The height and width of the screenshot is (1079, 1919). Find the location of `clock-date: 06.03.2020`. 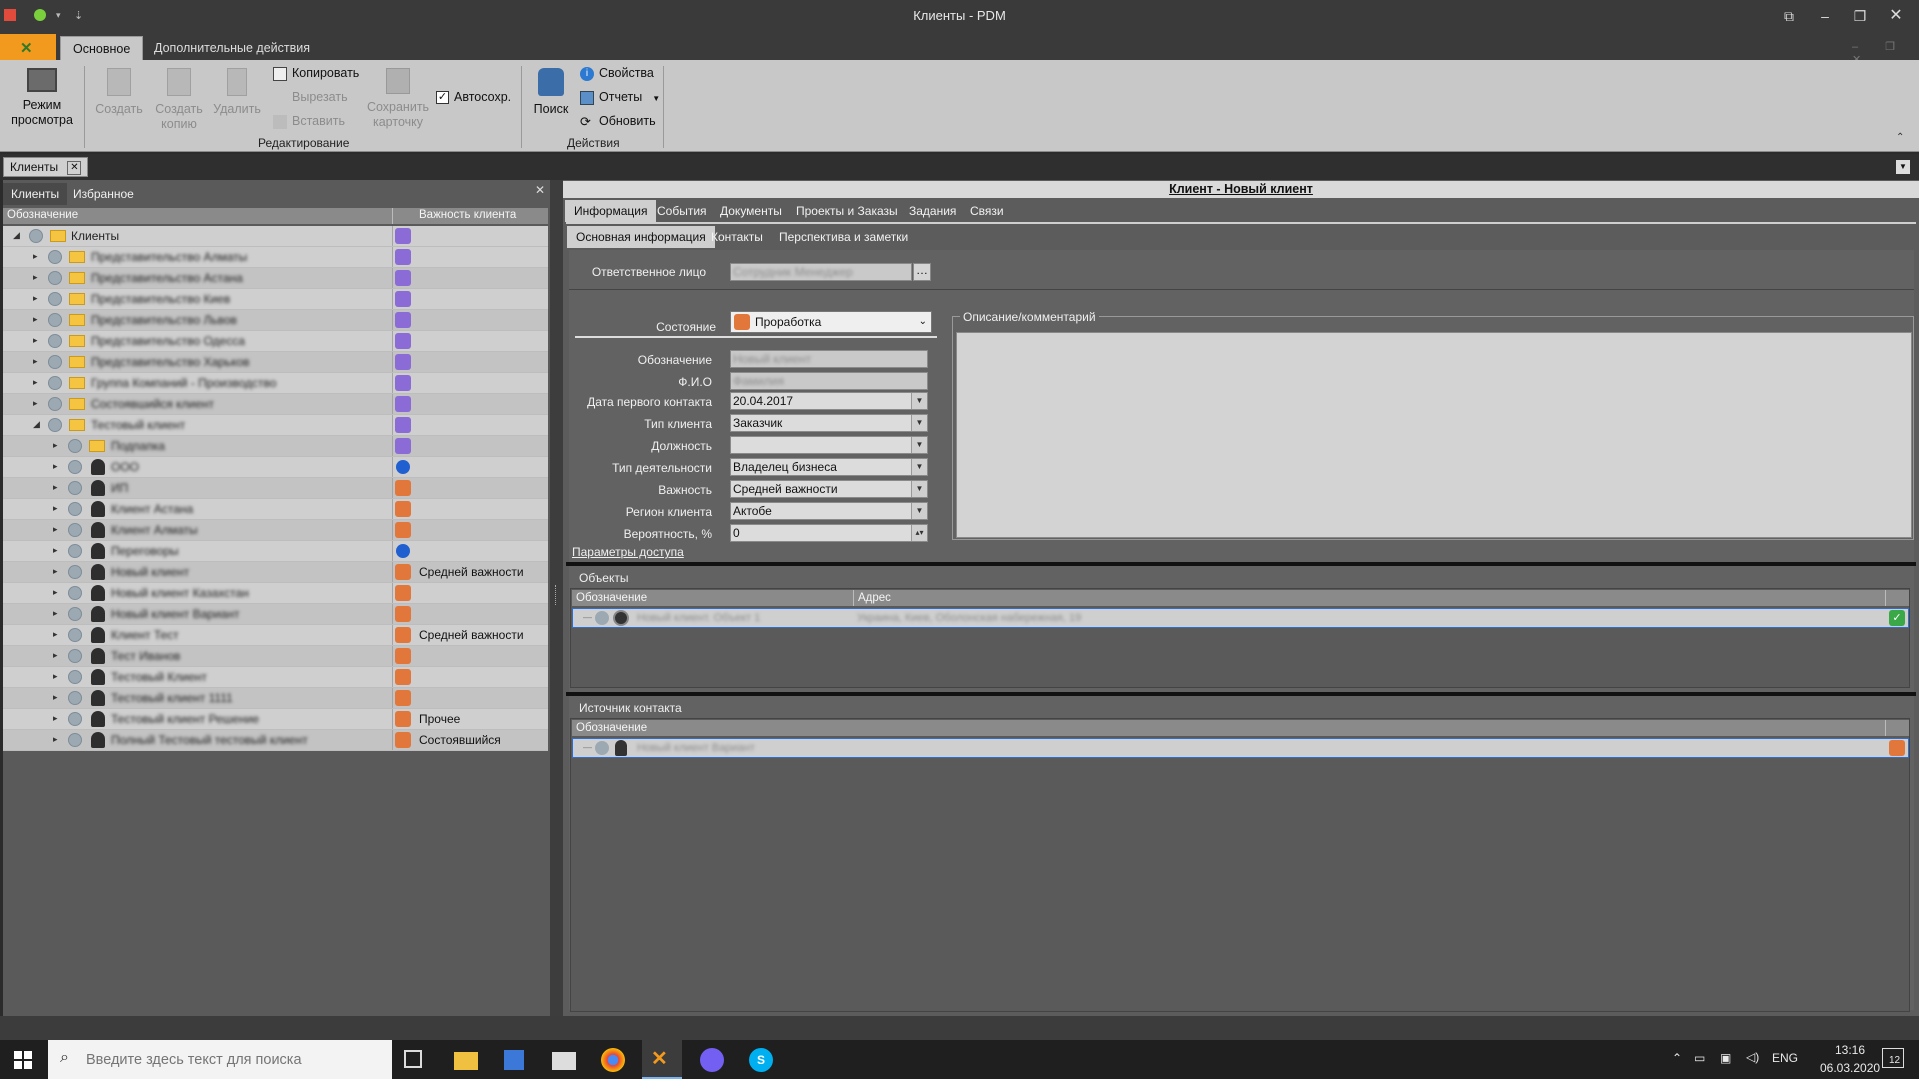

clock-date: 06.03.2020 is located at coordinates (1850, 1068).